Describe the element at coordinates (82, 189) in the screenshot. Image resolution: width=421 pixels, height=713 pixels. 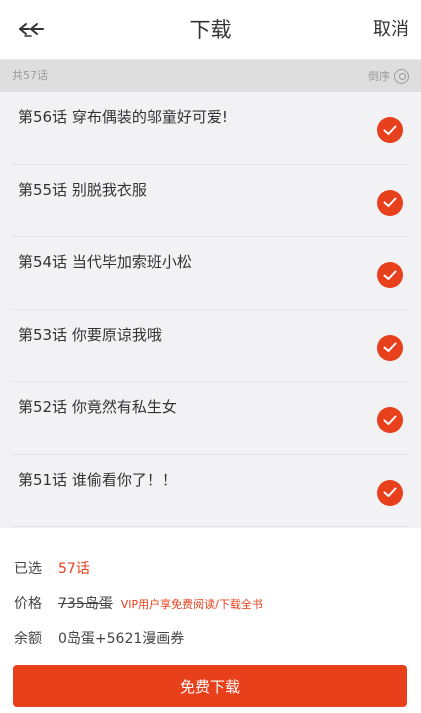
I see `chapter-title: 第55话 别脱我衣服` at that location.